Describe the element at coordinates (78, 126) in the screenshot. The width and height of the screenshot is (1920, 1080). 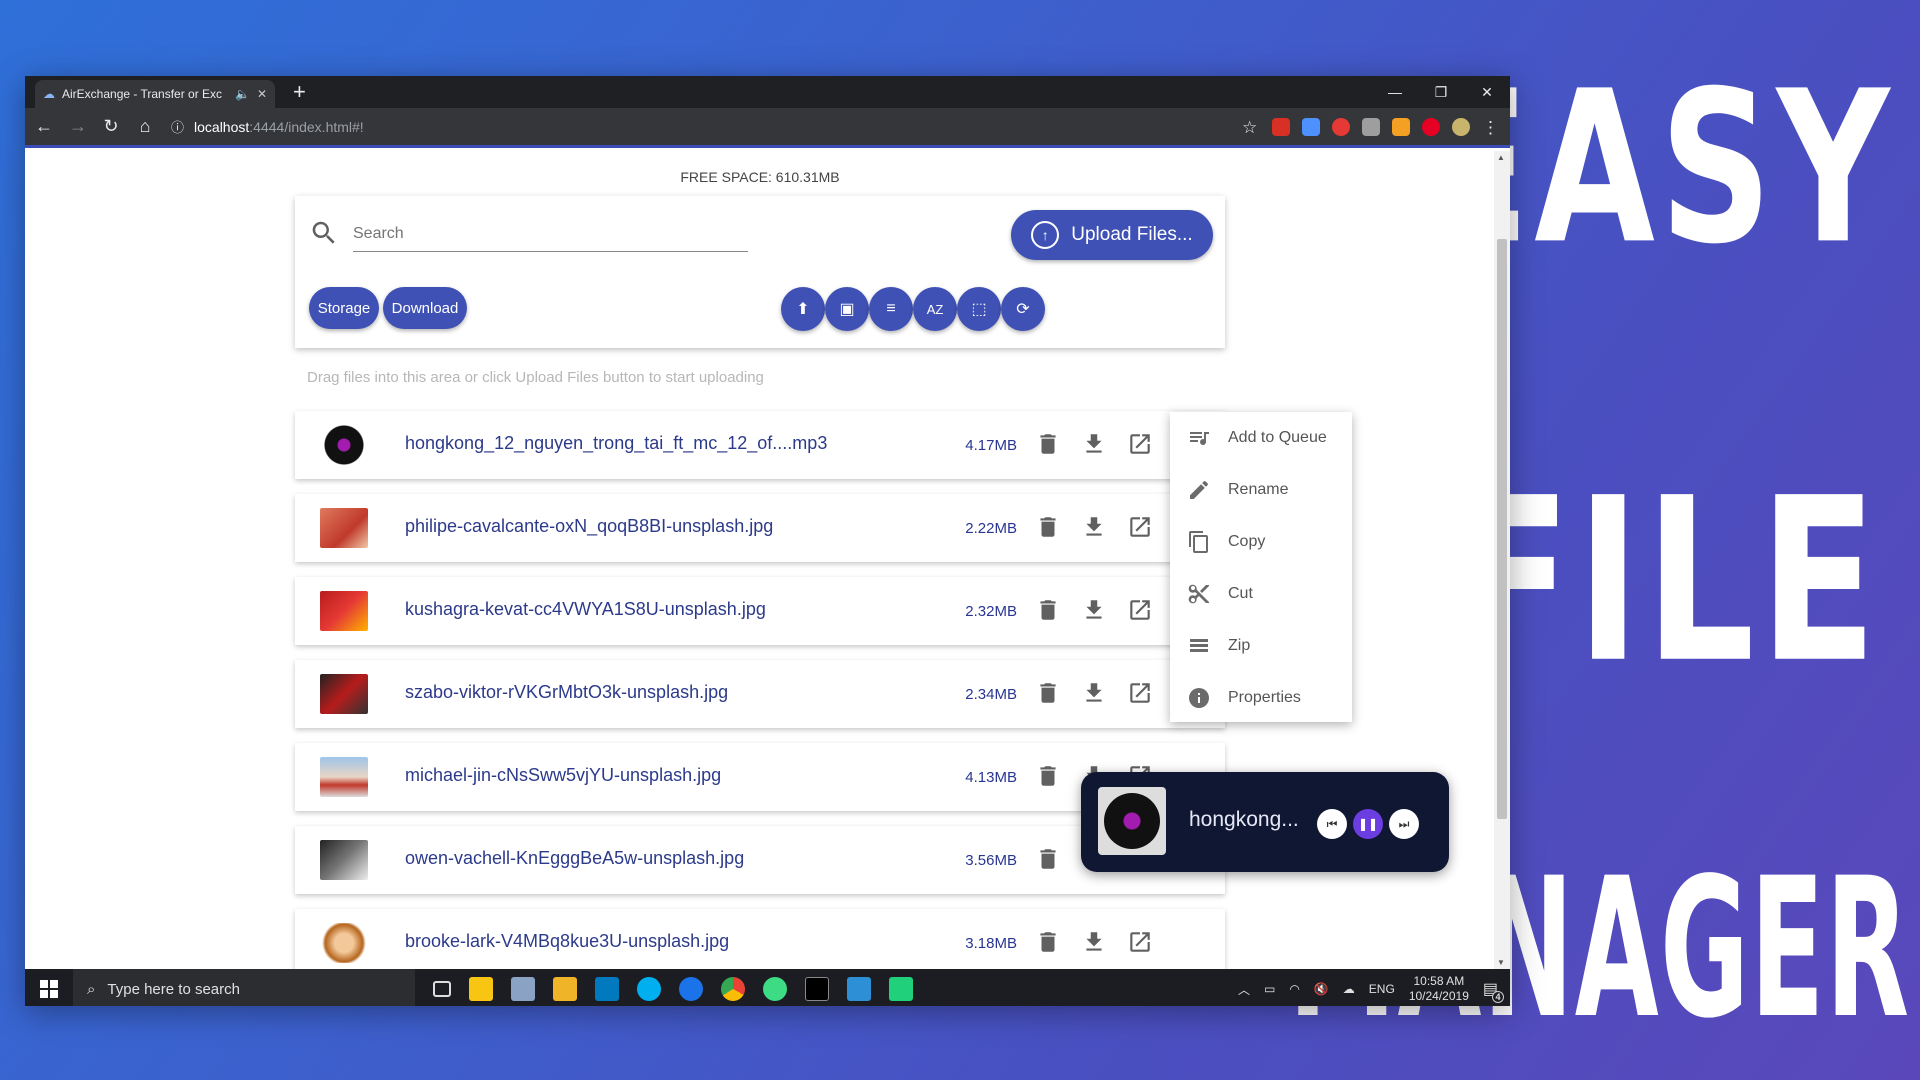
I see `forward-arrow-icon: →` at that location.